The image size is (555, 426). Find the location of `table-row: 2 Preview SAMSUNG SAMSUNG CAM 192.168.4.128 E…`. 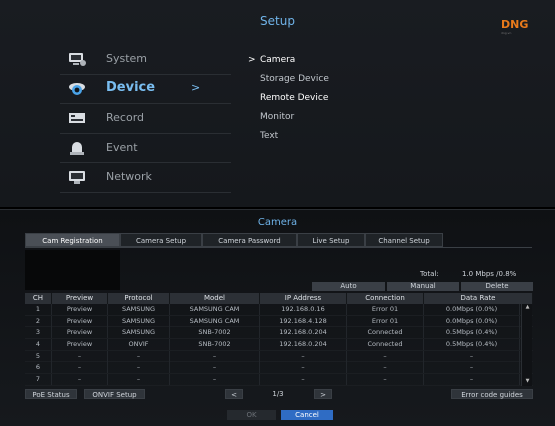

table-row: 2 Preview SAMSUNG SAMSUNG CAM 192.168.4.128 E… is located at coordinates (279, 321).